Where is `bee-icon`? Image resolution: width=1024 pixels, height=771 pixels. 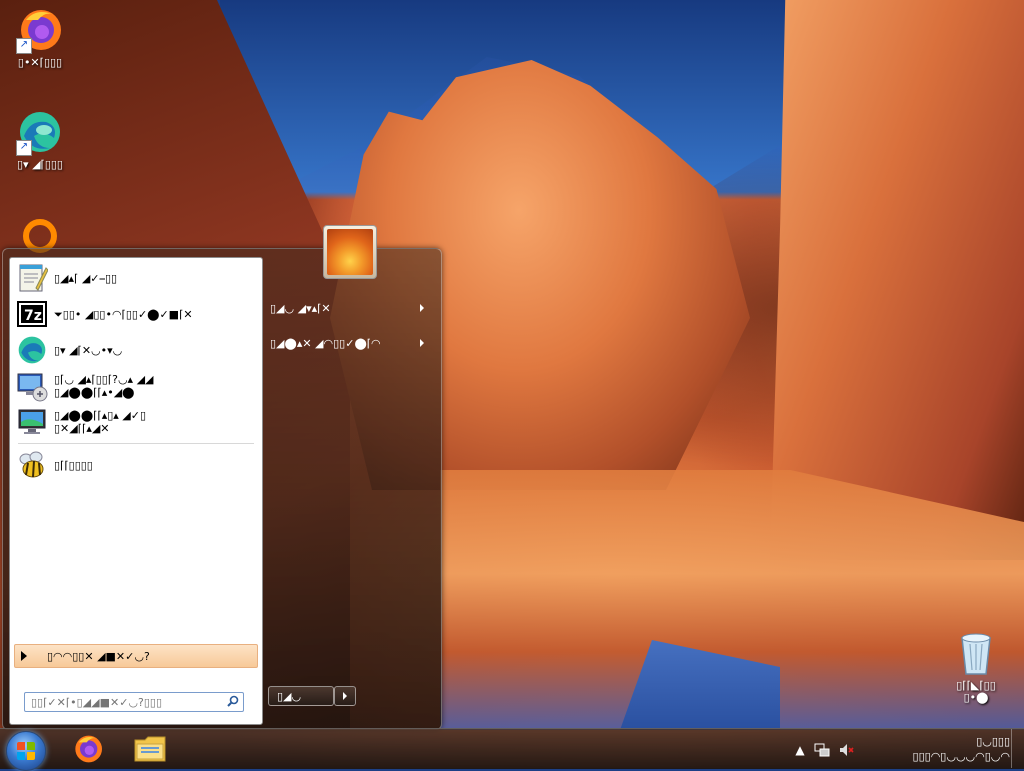 bee-icon is located at coordinates (32, 465).